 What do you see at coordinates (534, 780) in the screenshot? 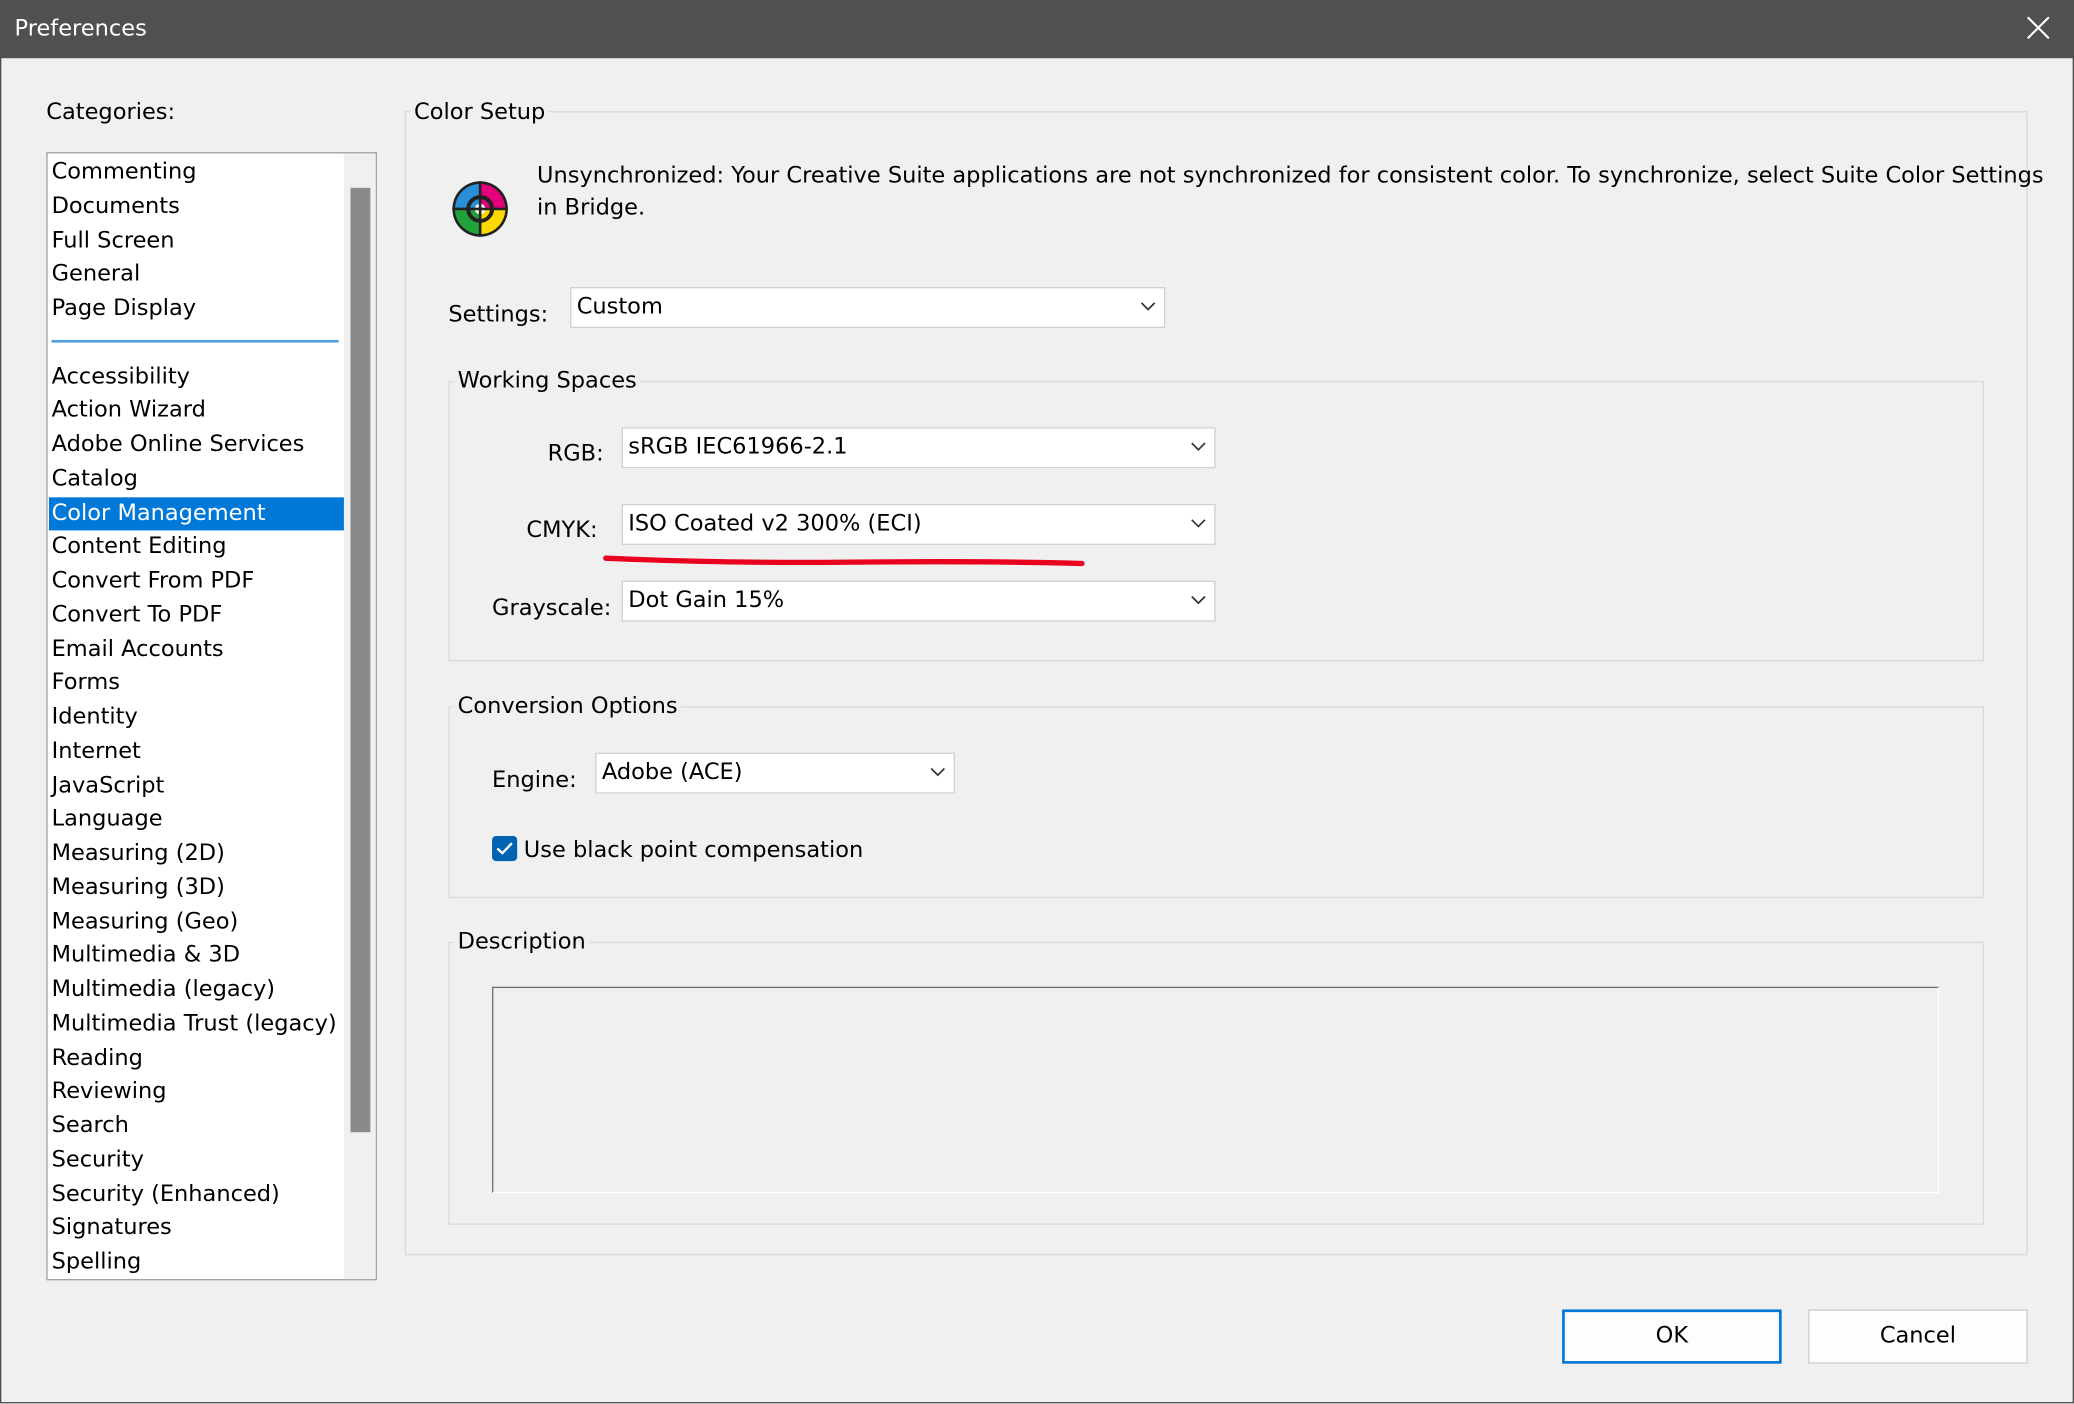
I see `engine-label: Engine:` at bounding box center [534, 780].